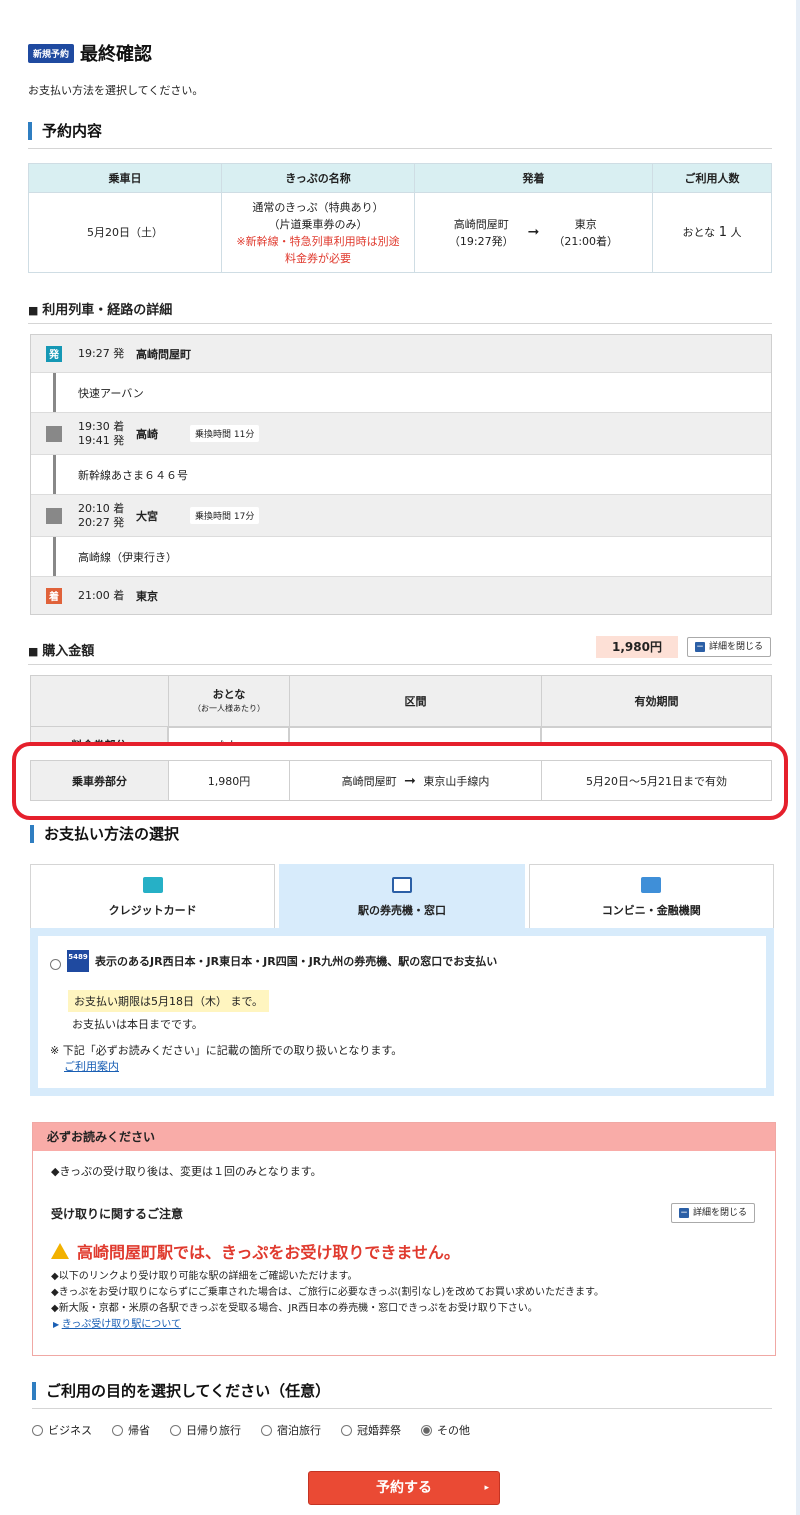  What do you see at coordinates (169, 1001) in the screenshot?
I see `payment-deadline: お支払い期限は5月18日（木） まで。` at bounding box center [169, 1001].